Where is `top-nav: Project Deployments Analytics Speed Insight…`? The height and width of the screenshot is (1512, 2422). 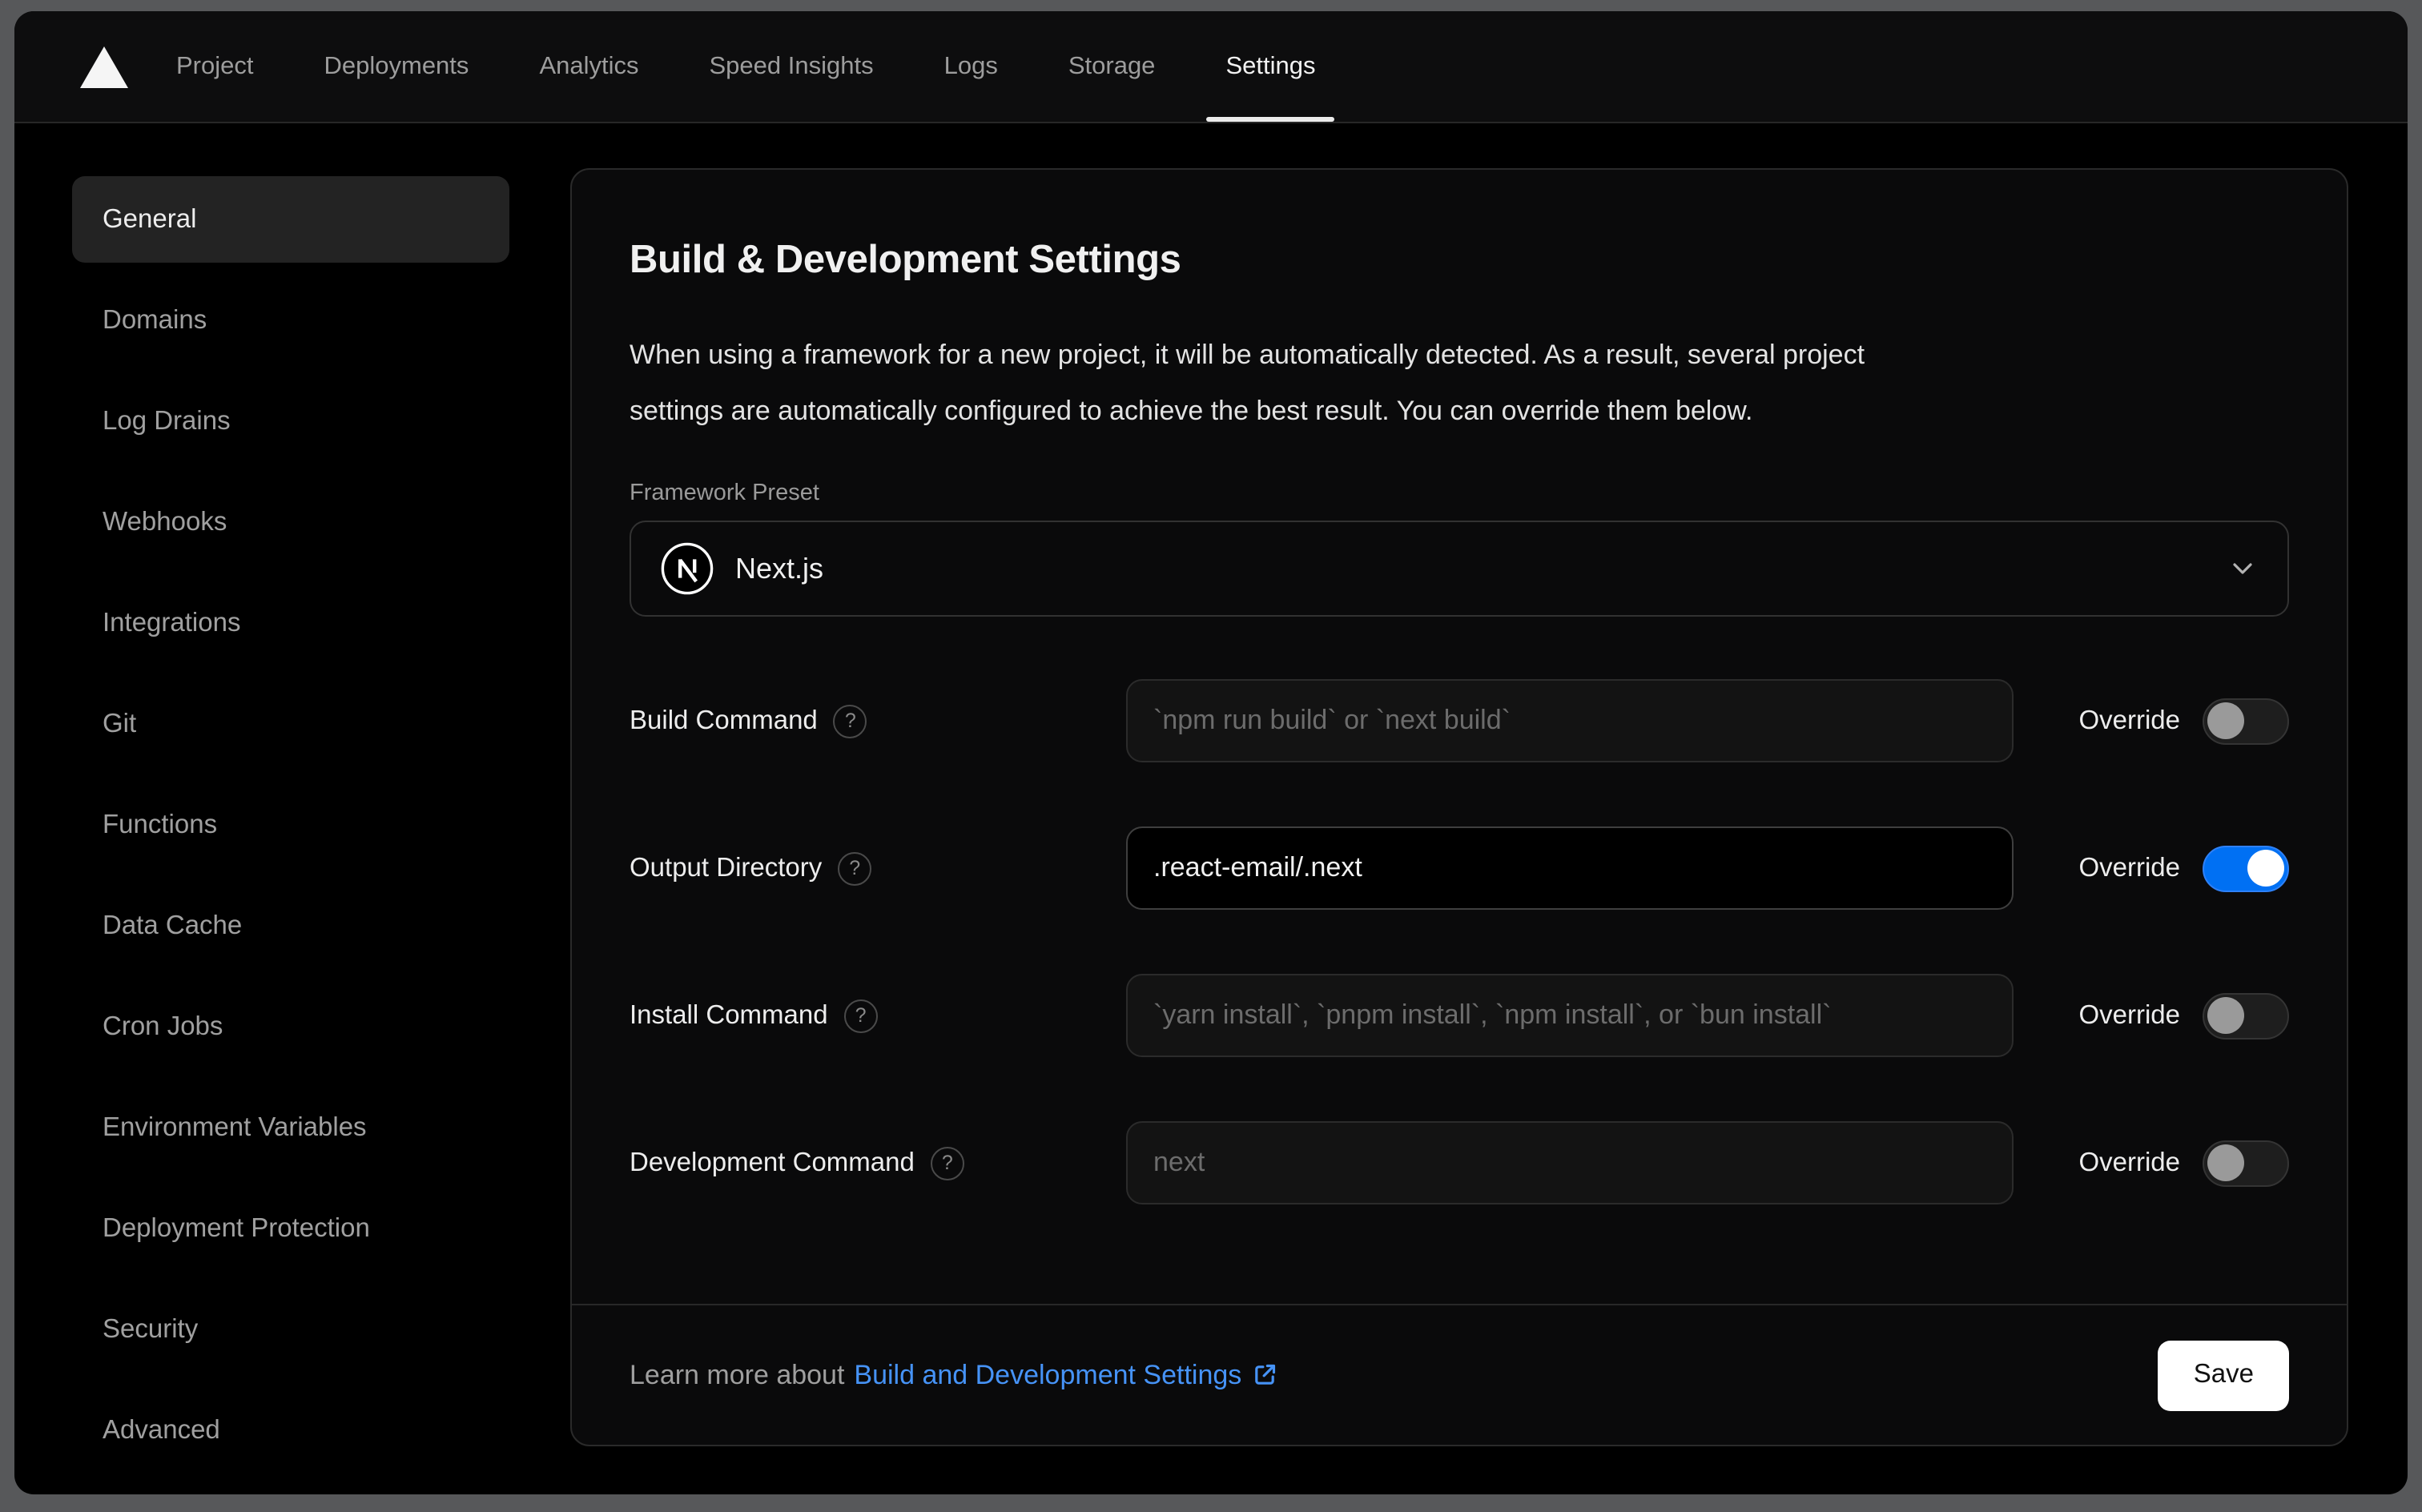
top-nav: Project Deployments Analytics Speed Insight… is located at coordinates (1211, 67).